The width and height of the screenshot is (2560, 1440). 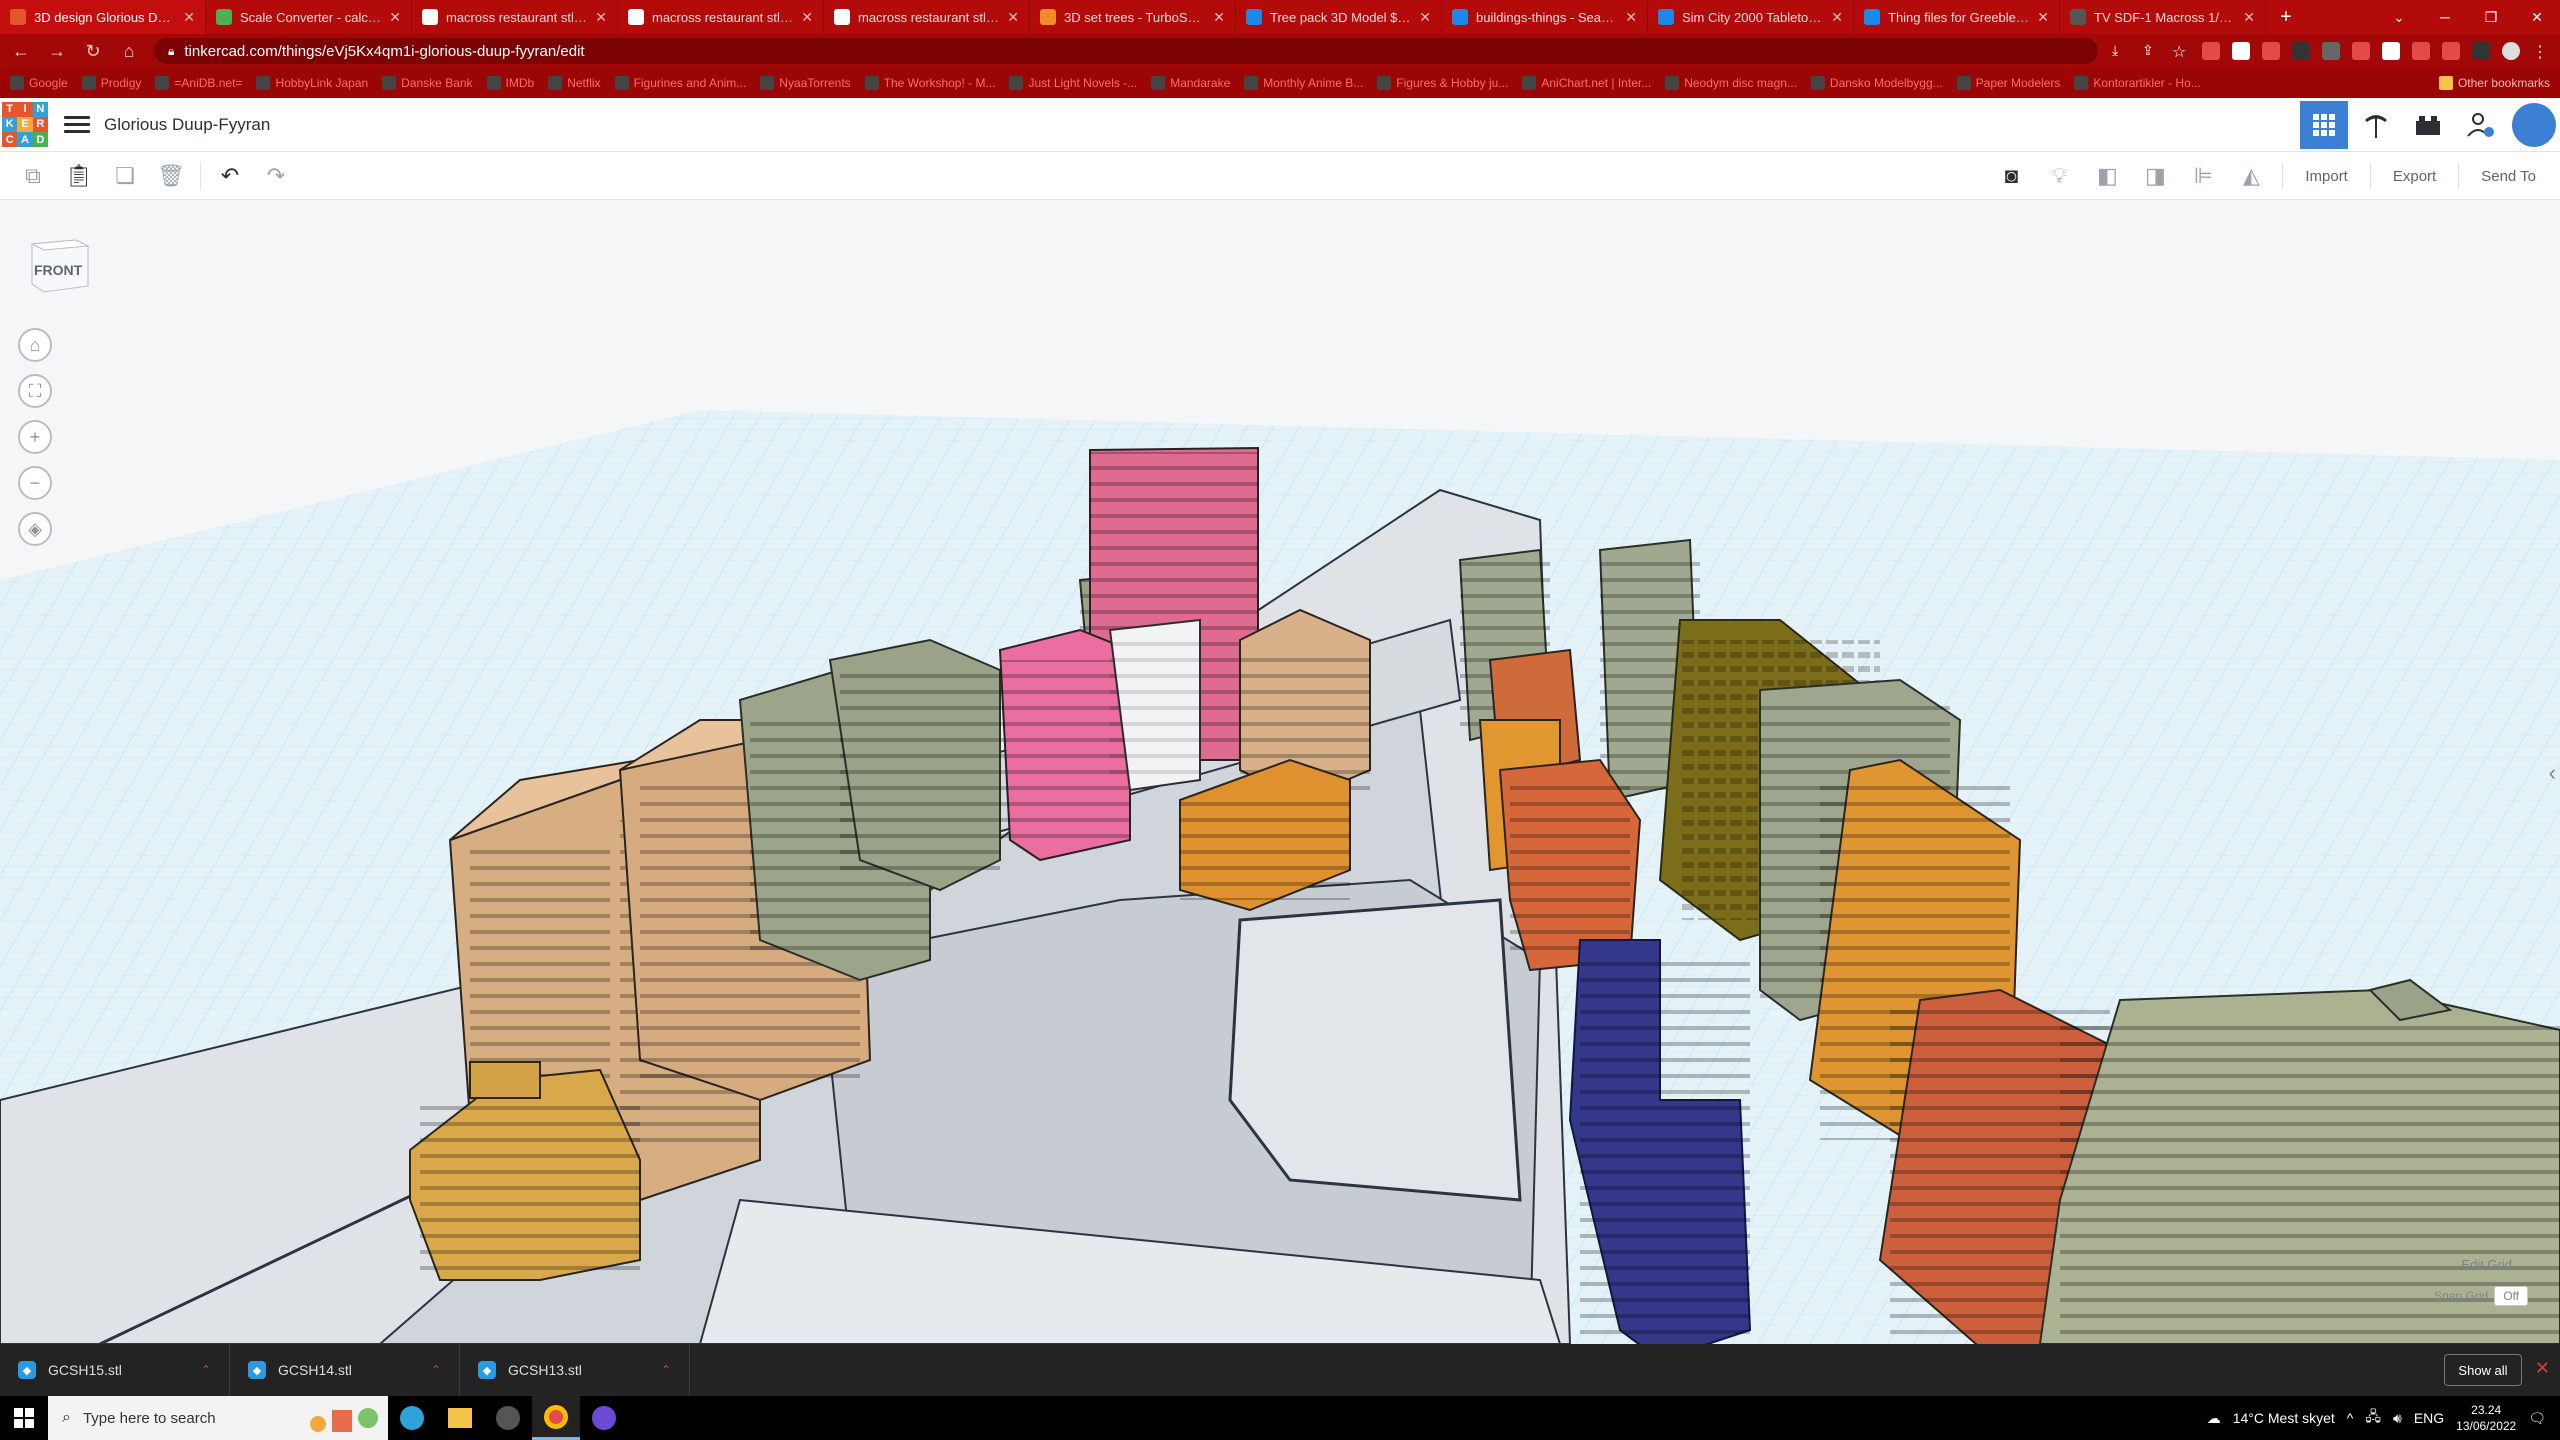 I want to click on sidebar-icon, so click(x=2481, y=51).